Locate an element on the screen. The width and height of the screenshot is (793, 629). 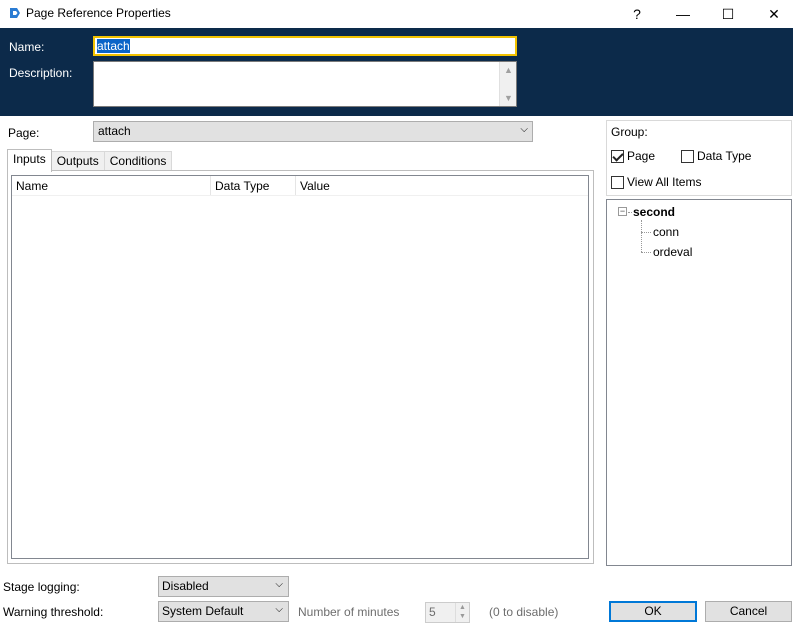
tab-outputs: Outputs is located at coordinates (77, 161).